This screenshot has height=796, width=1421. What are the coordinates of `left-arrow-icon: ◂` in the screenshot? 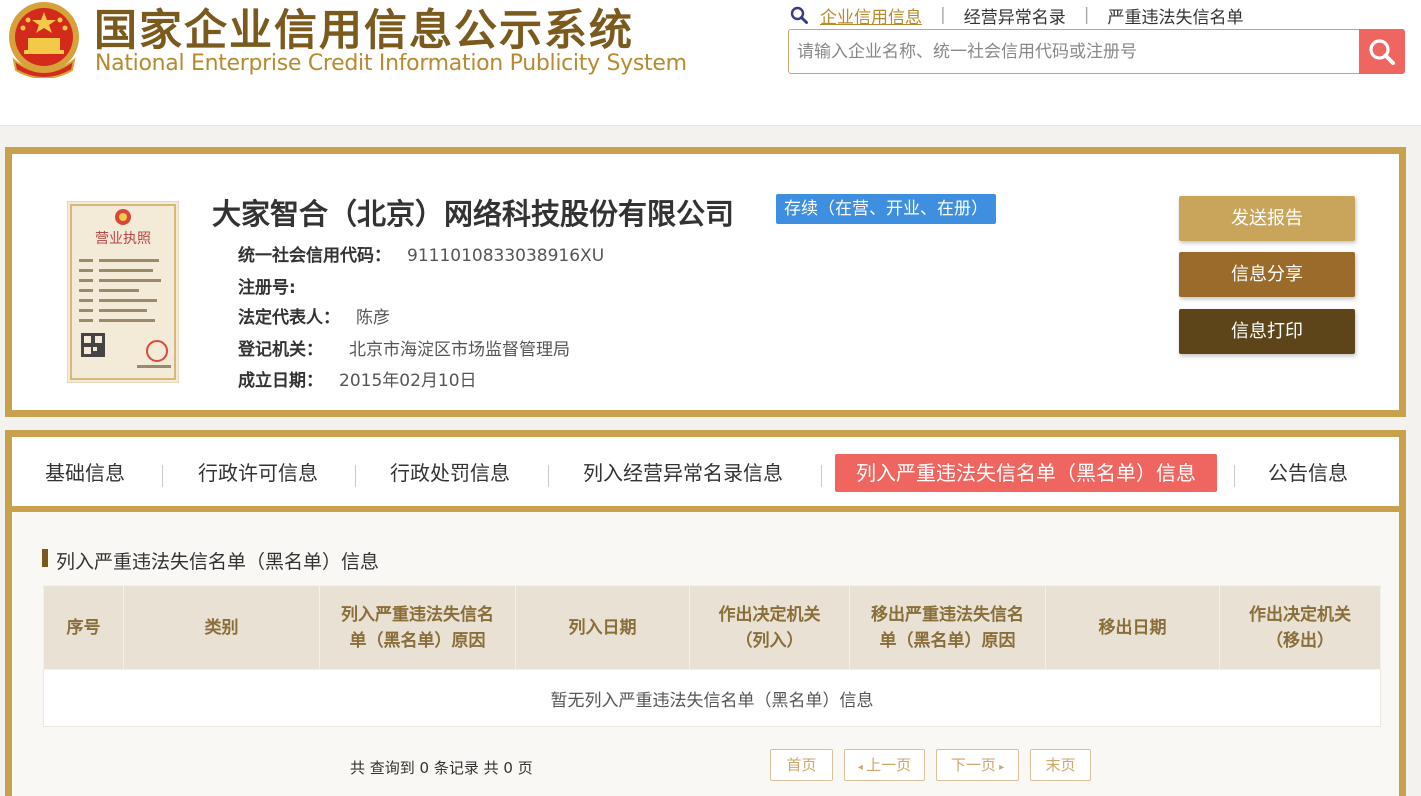 It's located at (862, 767).